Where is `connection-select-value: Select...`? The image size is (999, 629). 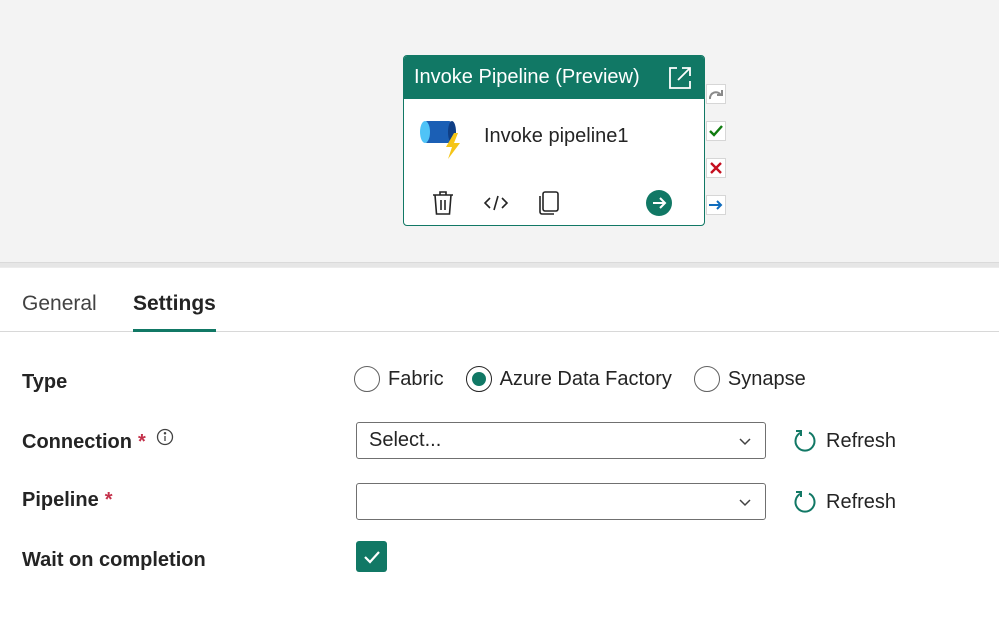
connection-select-value: Select... is located at coordinates (405, 440).